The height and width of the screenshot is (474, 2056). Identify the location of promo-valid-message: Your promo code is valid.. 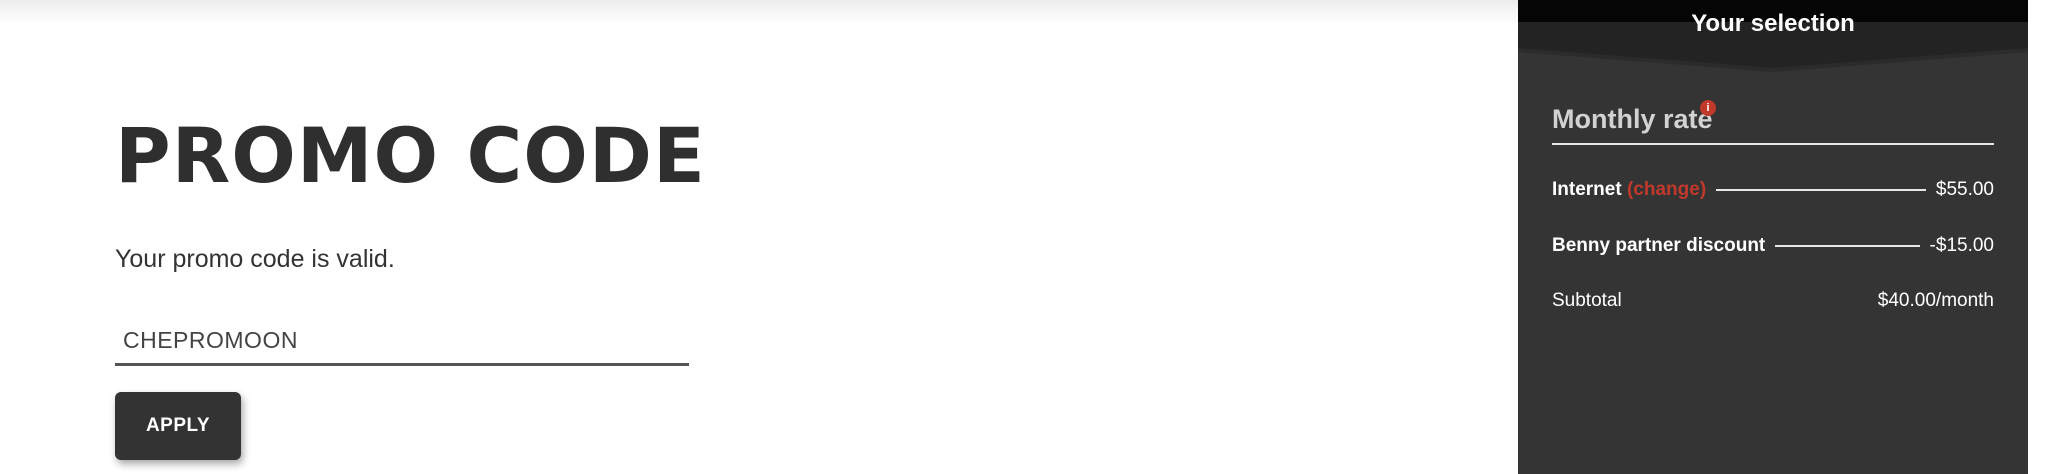
(255, 259).